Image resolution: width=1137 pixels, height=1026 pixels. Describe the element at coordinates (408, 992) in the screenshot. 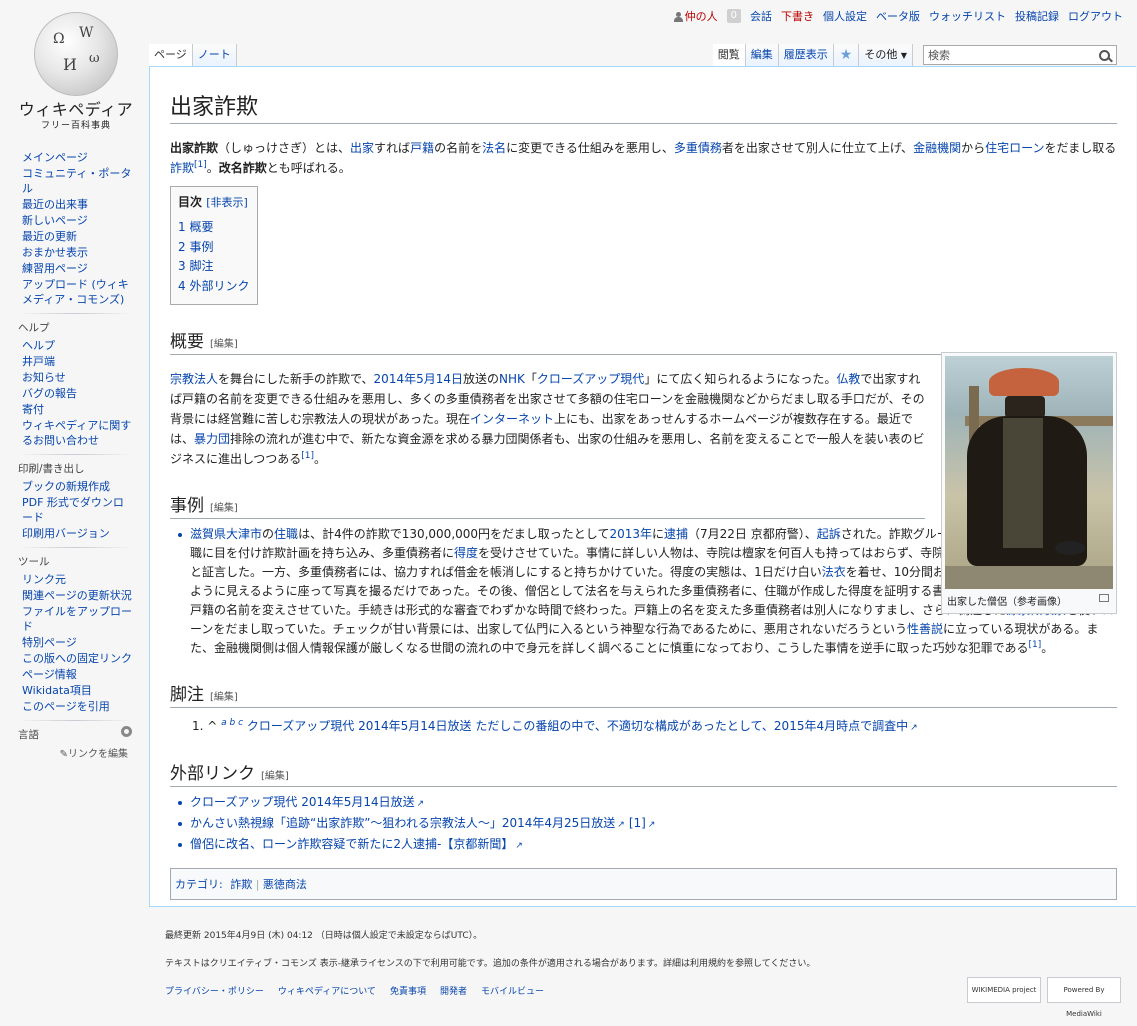

I see `footer-link: 免責事項` at that location.